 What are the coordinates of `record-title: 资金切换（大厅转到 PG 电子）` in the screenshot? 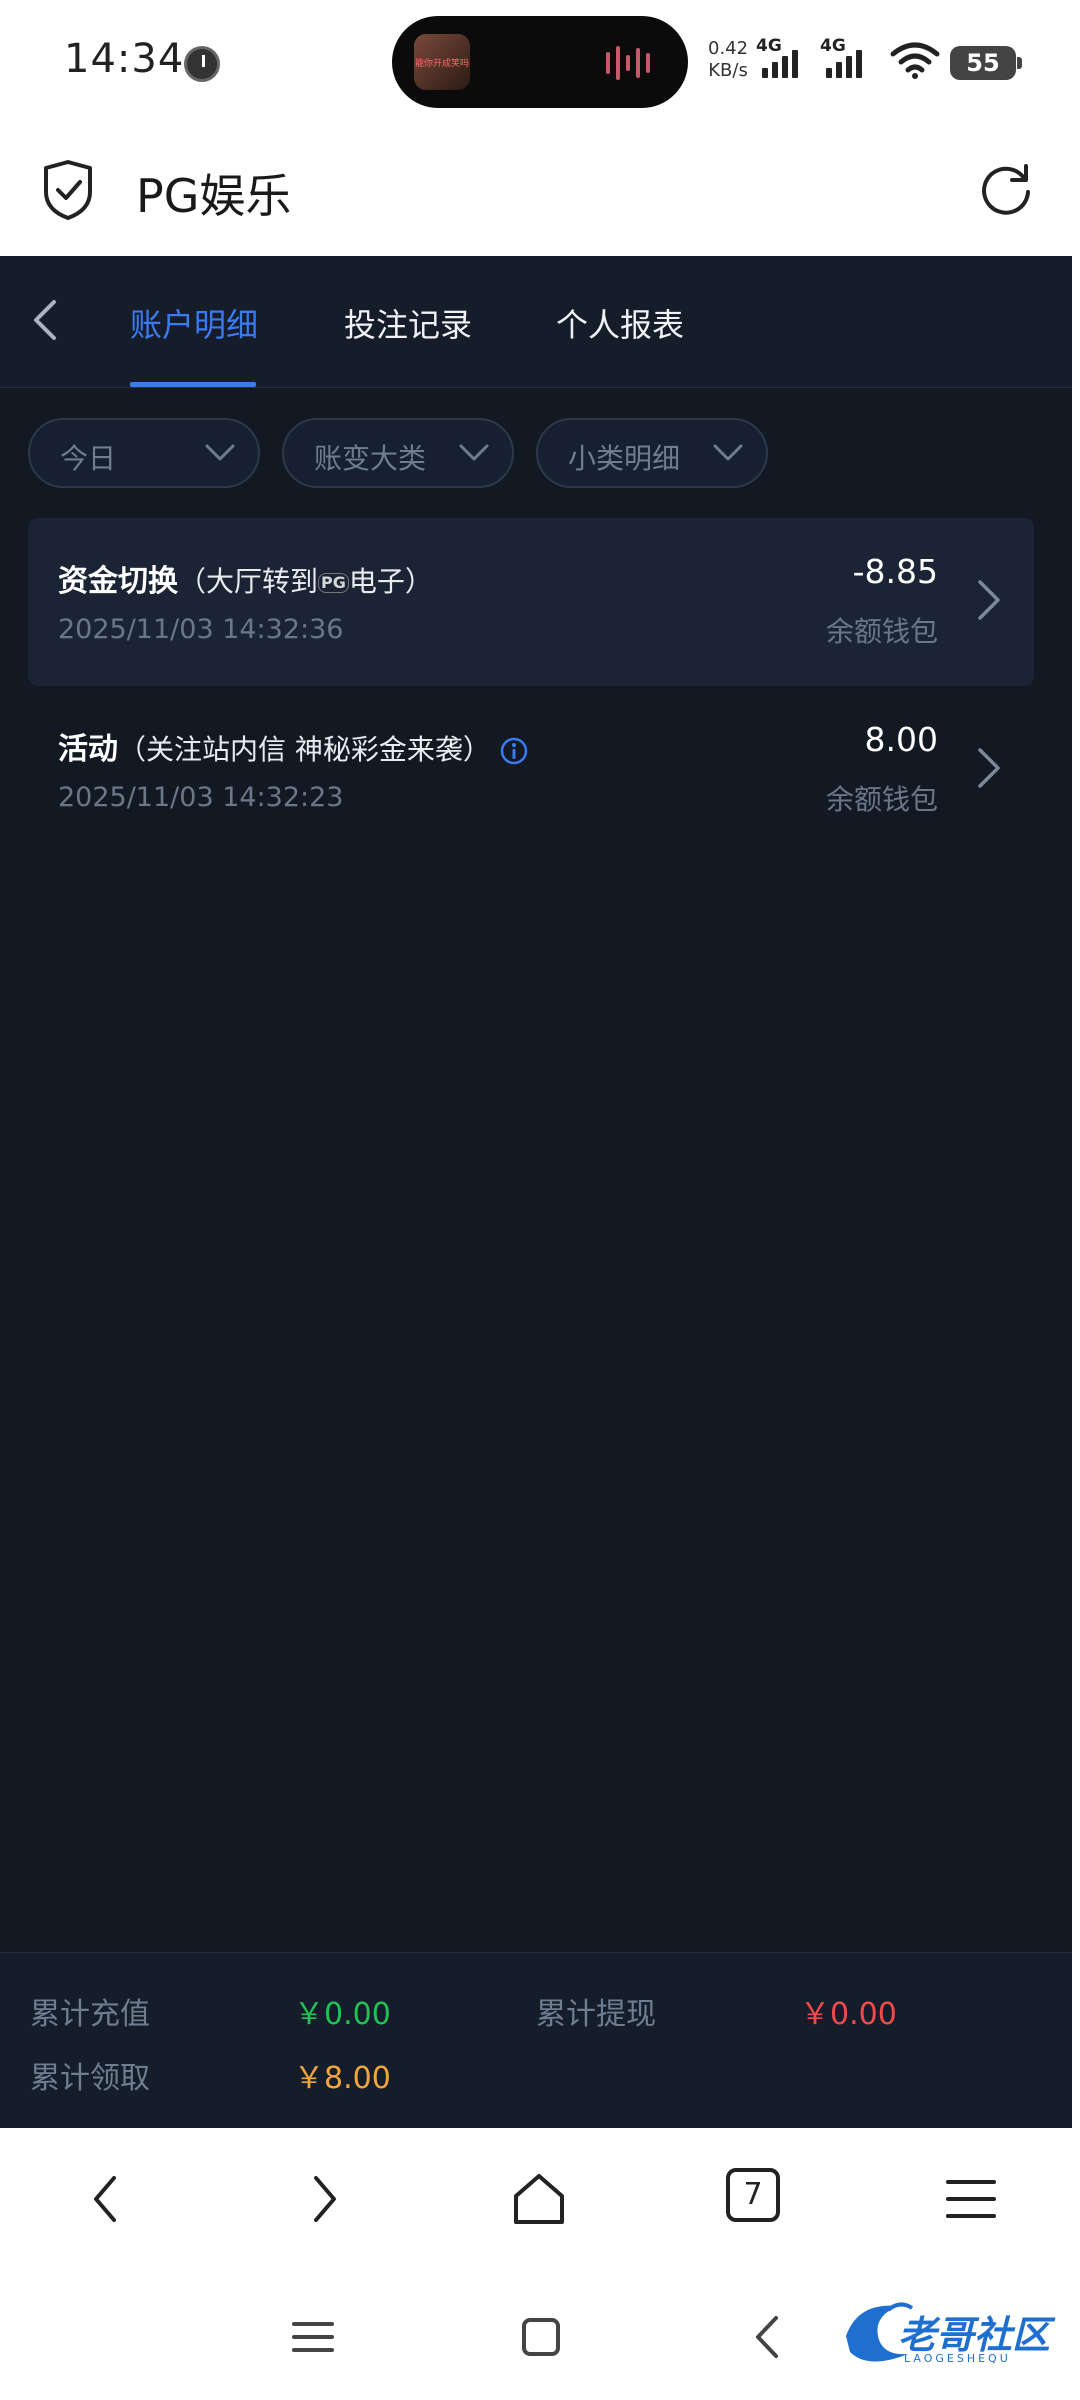 It's located at (245, 578).